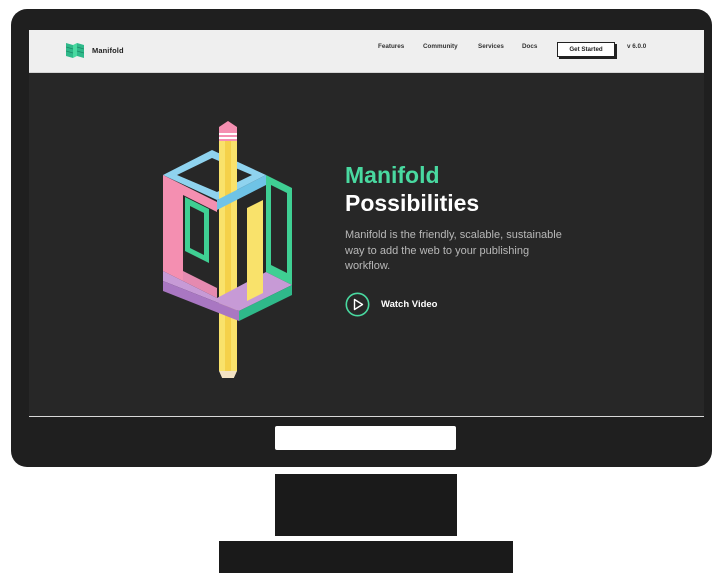  What do you see at coordinates (366, 505) in the screenshot?
I see `monitor-stand-neck` at bounding box center [366, 505].